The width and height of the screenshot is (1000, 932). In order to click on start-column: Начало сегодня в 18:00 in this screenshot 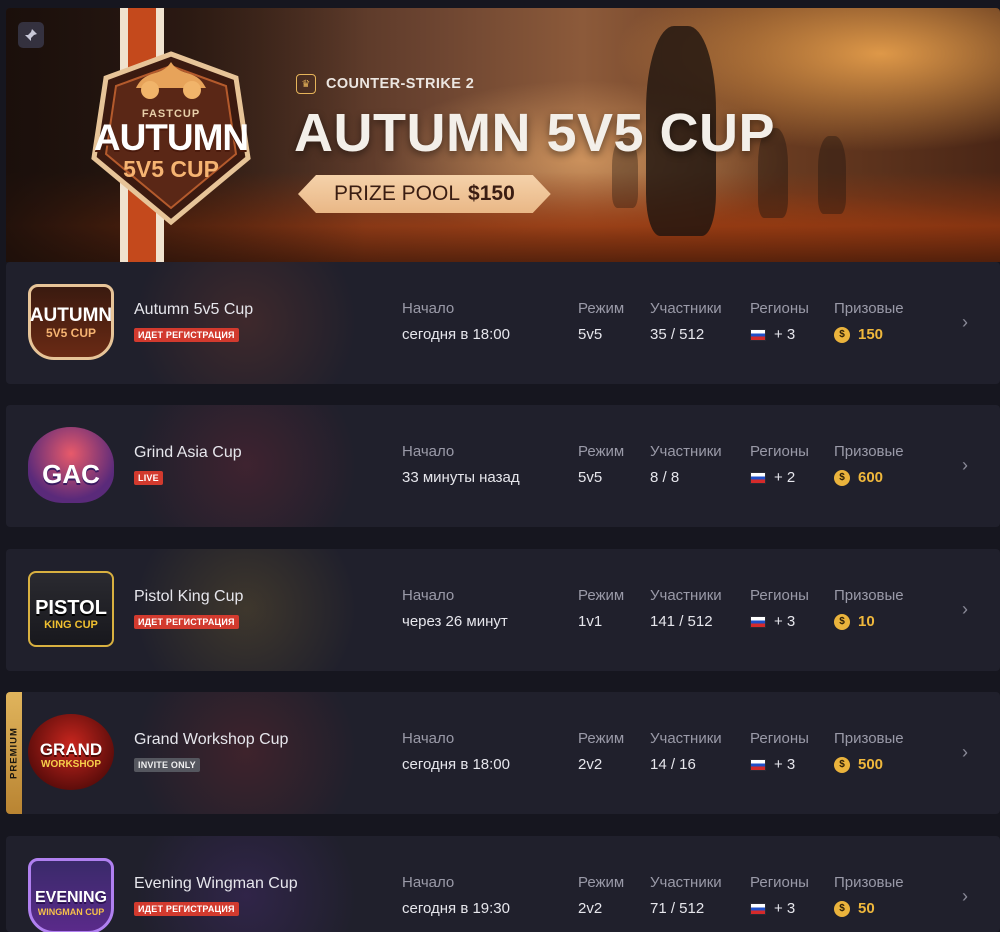, I will do `click(456, 321)`.